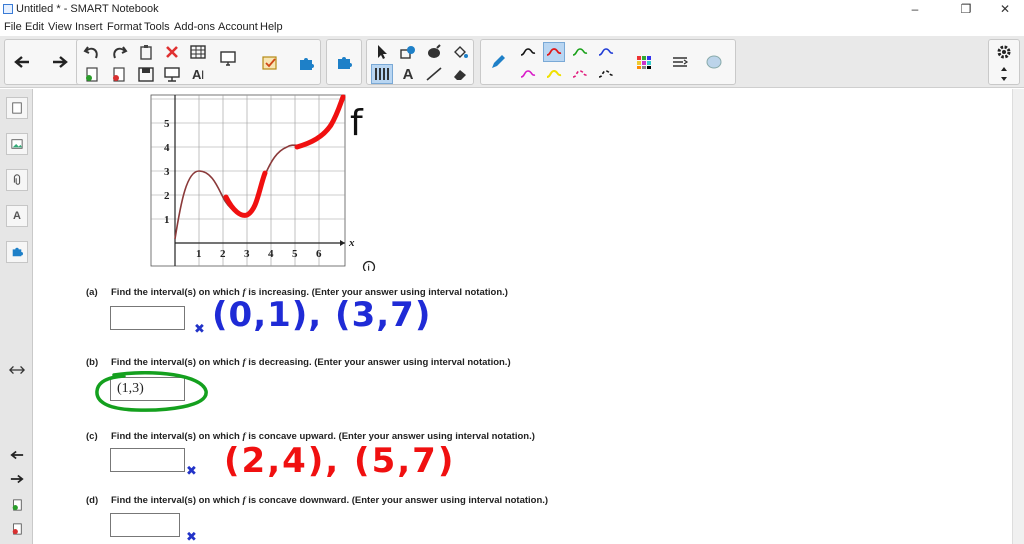 This screenshot has width=1024, height=544. I want to click on pen-style-blue, so click(606, 52).